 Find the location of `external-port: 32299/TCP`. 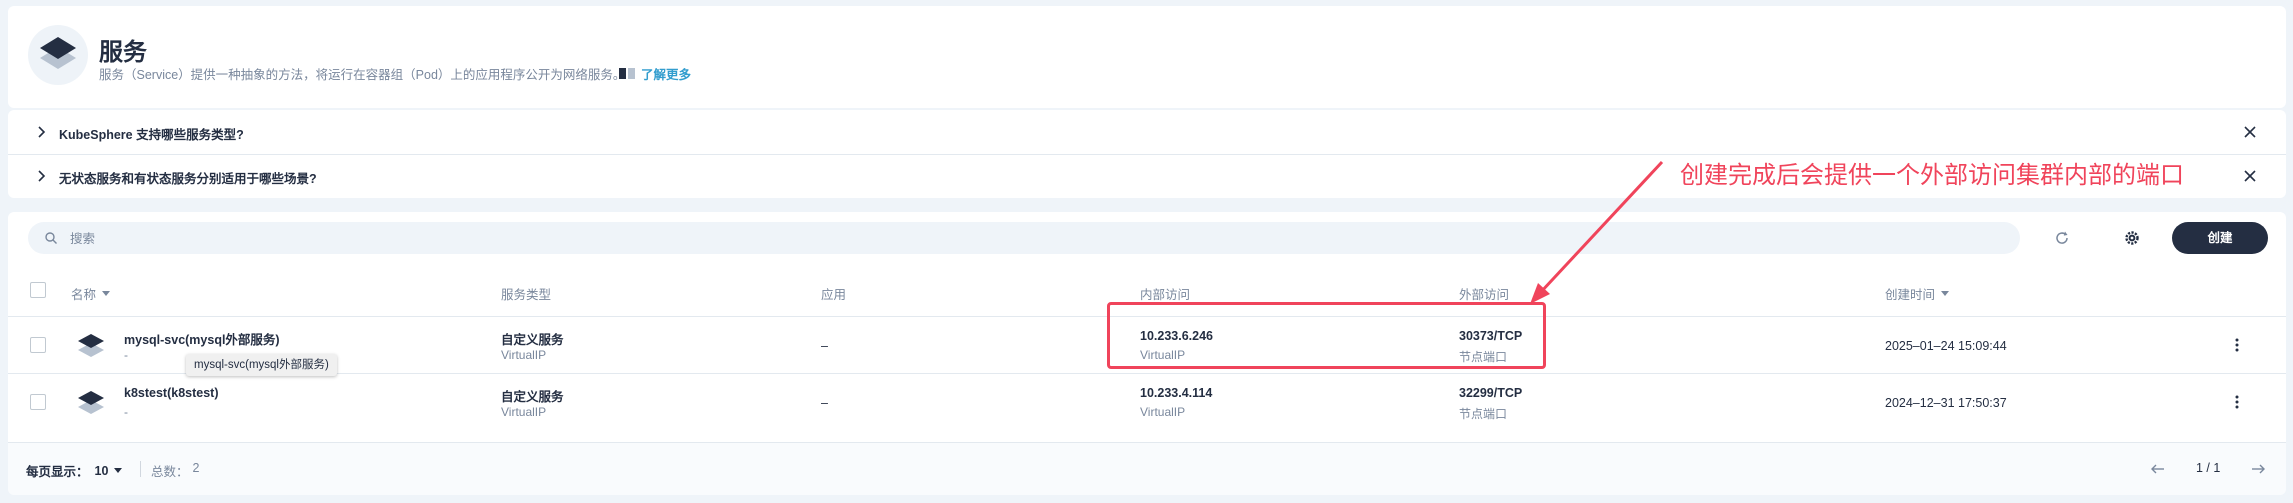

external-port: 32299/TCP is located at coordinates (1491, 393).